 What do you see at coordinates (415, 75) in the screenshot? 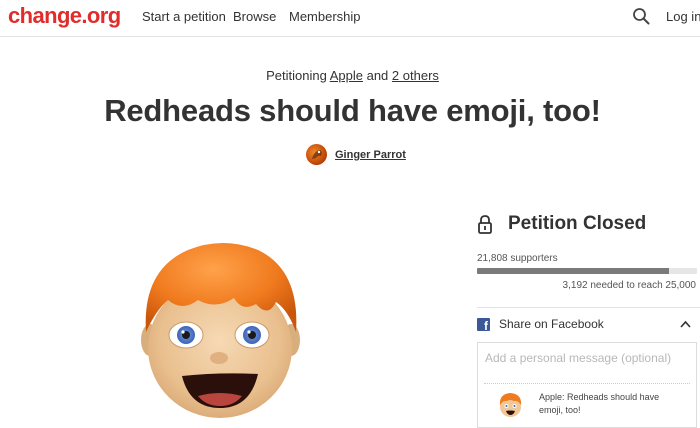
I see `target-others-link: 2 others` at bounding box center [415, 75].